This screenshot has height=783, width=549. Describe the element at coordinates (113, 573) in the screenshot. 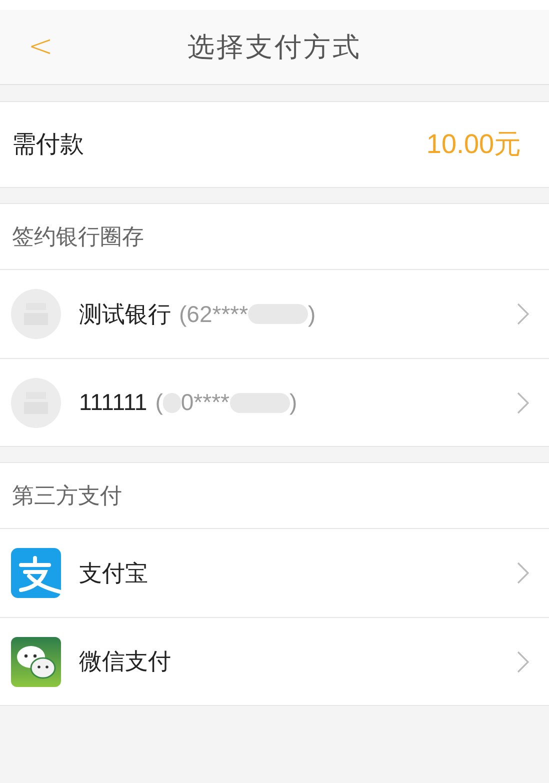

I see `option-name: 支付宝` at that location.